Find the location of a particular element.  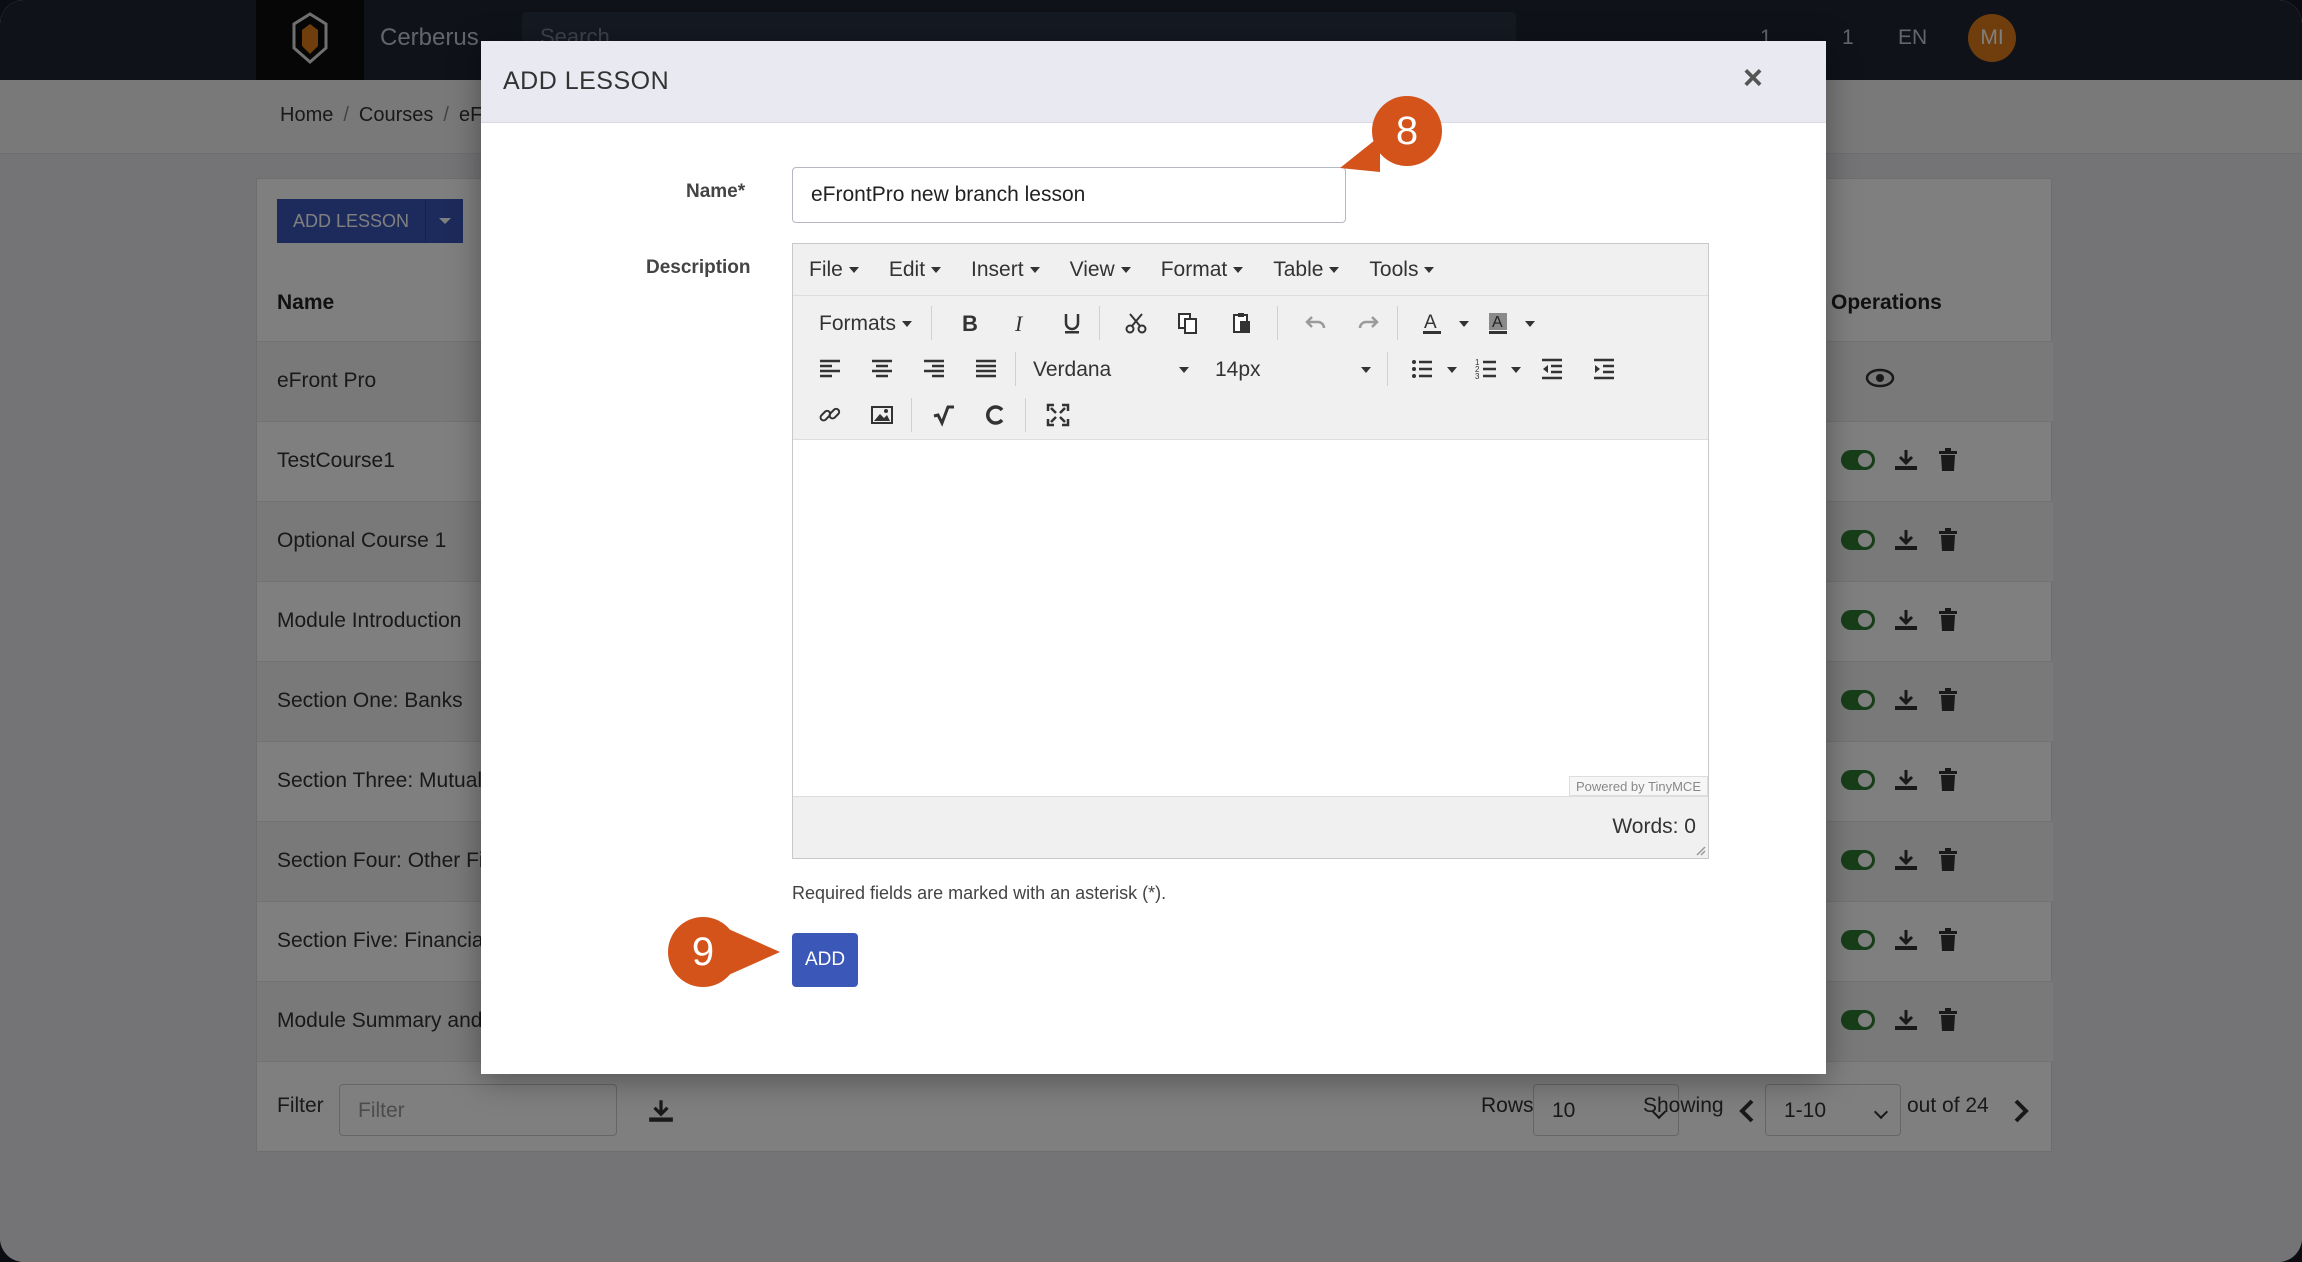

menu-file: File is located at coordinates (834, 270).